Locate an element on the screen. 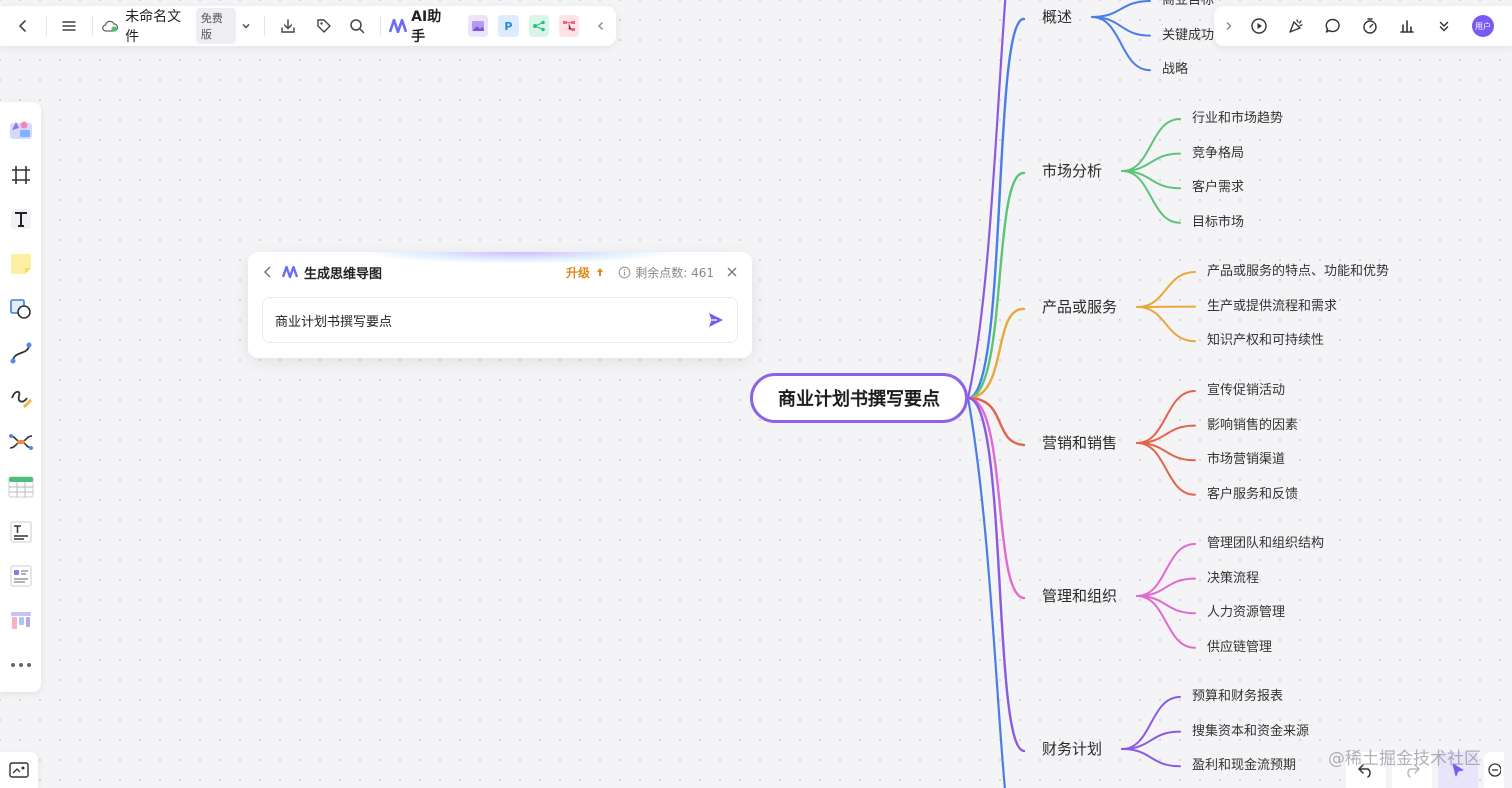 The width and height of the screenshot is (1512, 788). mindmap-child-node: 客户需求 is located at coordinates (1218, 188).